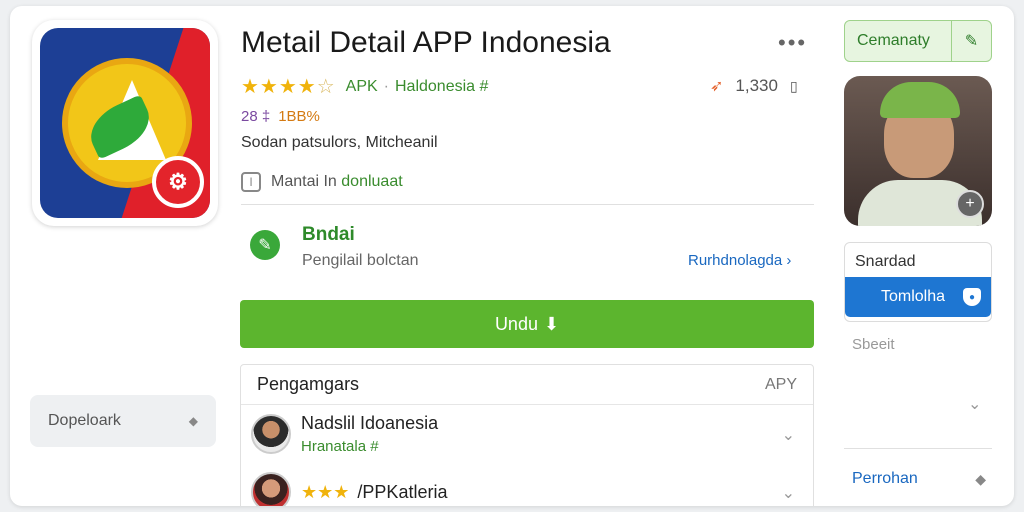  I want to click on bottom-link-row: Perrohan ◆, so click(922, 479).